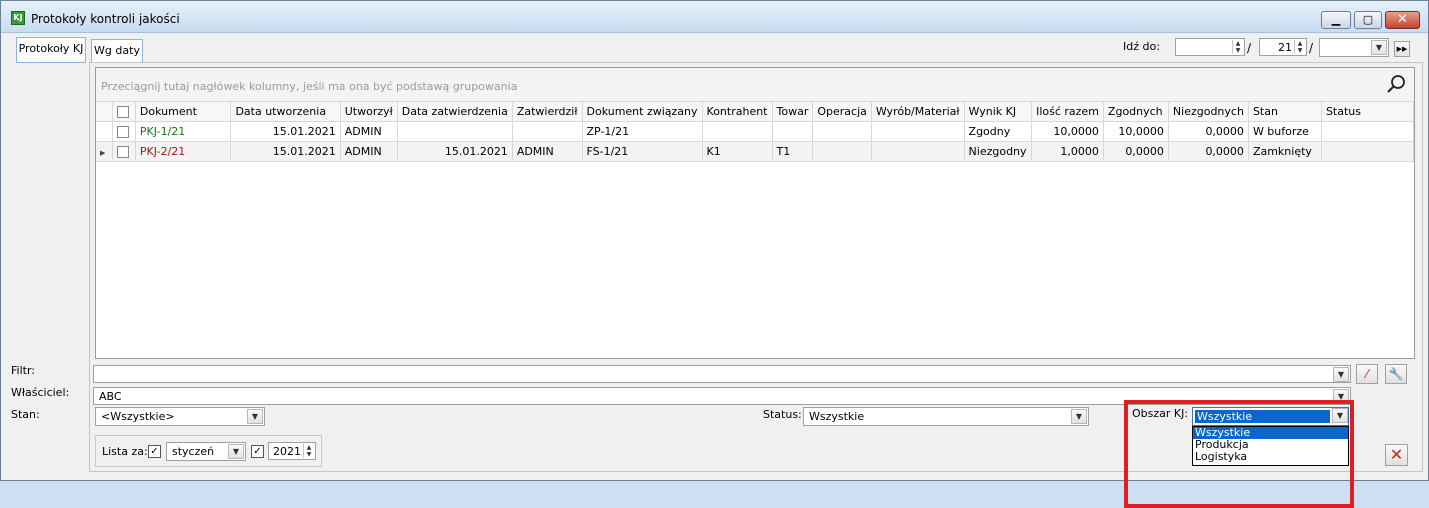 The width and height of the screenshot is (1429, 508). I want to click on fast-forward-icon: ▶▶, so click(1402, 49).